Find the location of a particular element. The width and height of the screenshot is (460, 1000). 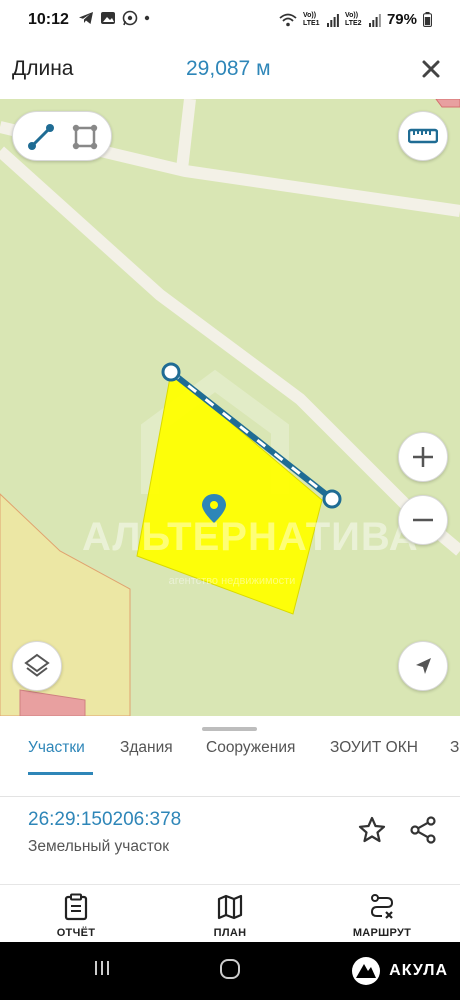

zoom-out-button is located at coordinates (423, 520).